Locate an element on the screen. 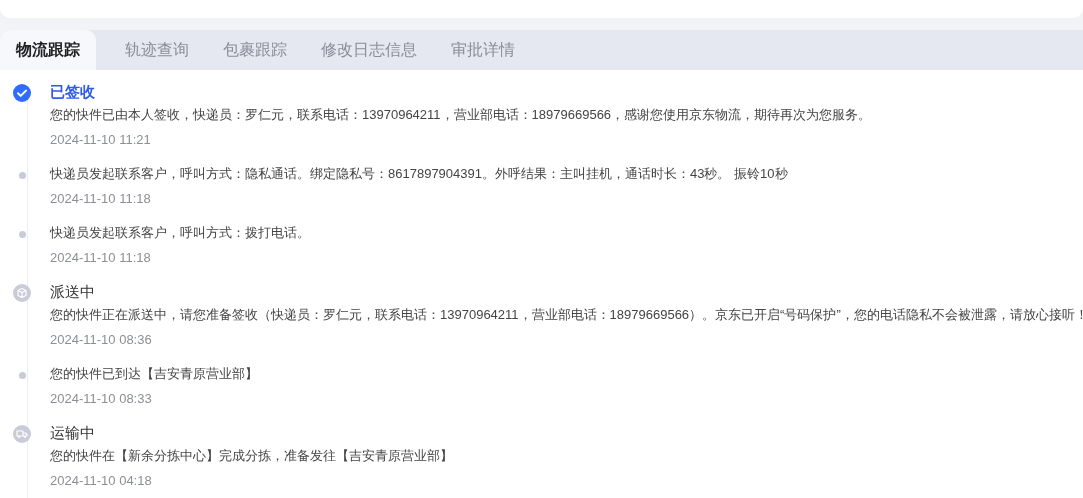 This screenshot has width=1083, height=498. event-time: 2024-11-10 04:18 is located at coordinates (101, 481).